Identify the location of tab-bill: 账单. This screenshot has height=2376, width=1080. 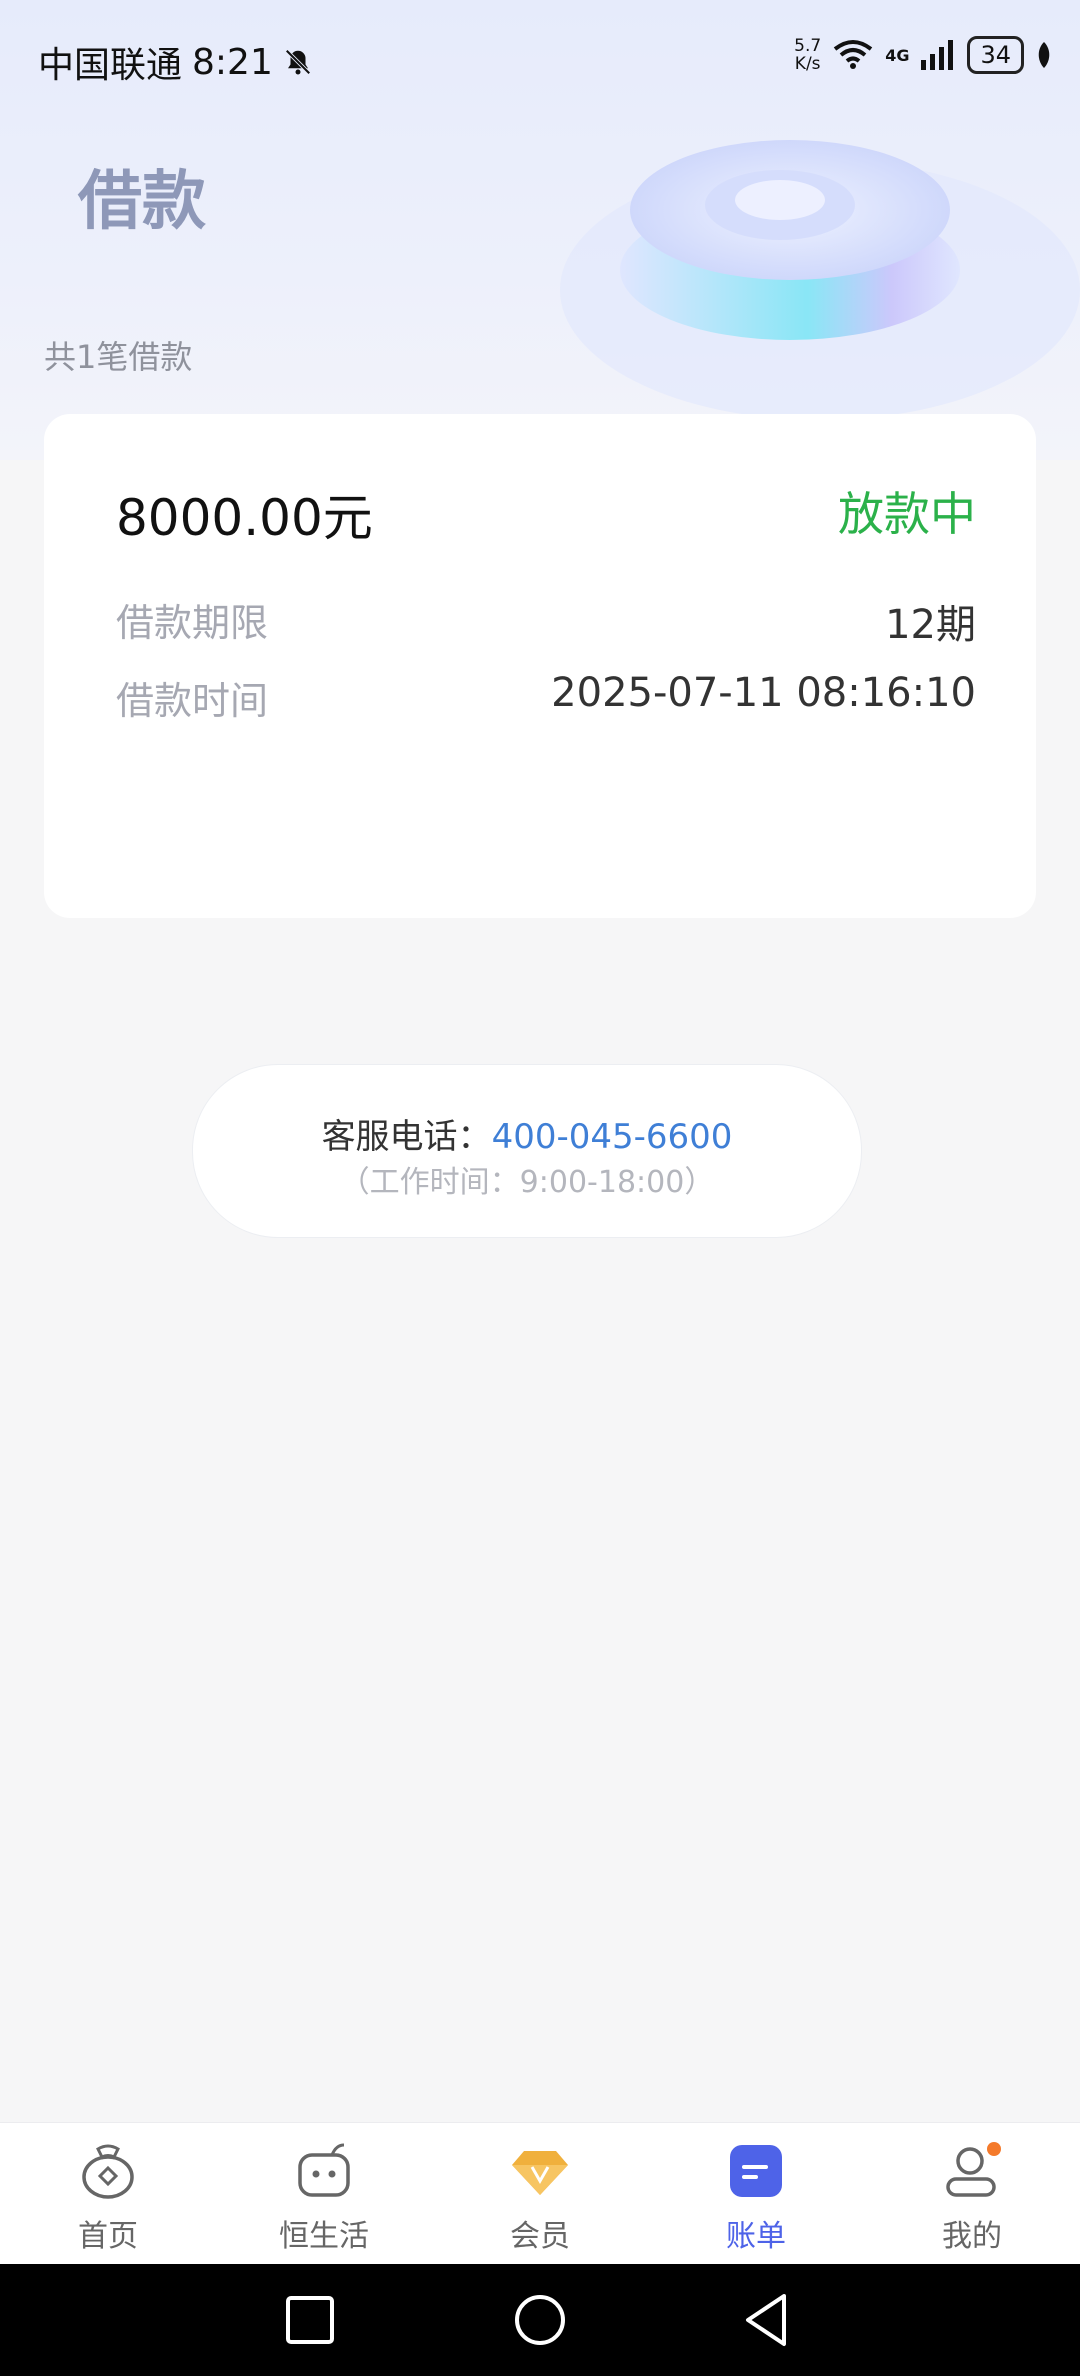
(756, 2194).